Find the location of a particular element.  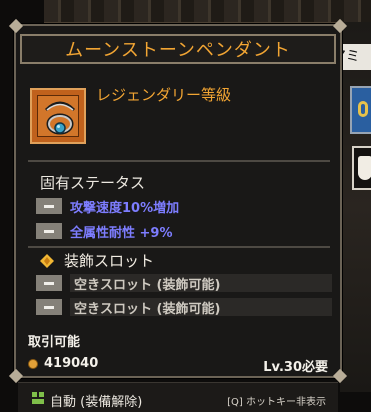

price-value: 419040 is located at coordinates (71, 363).